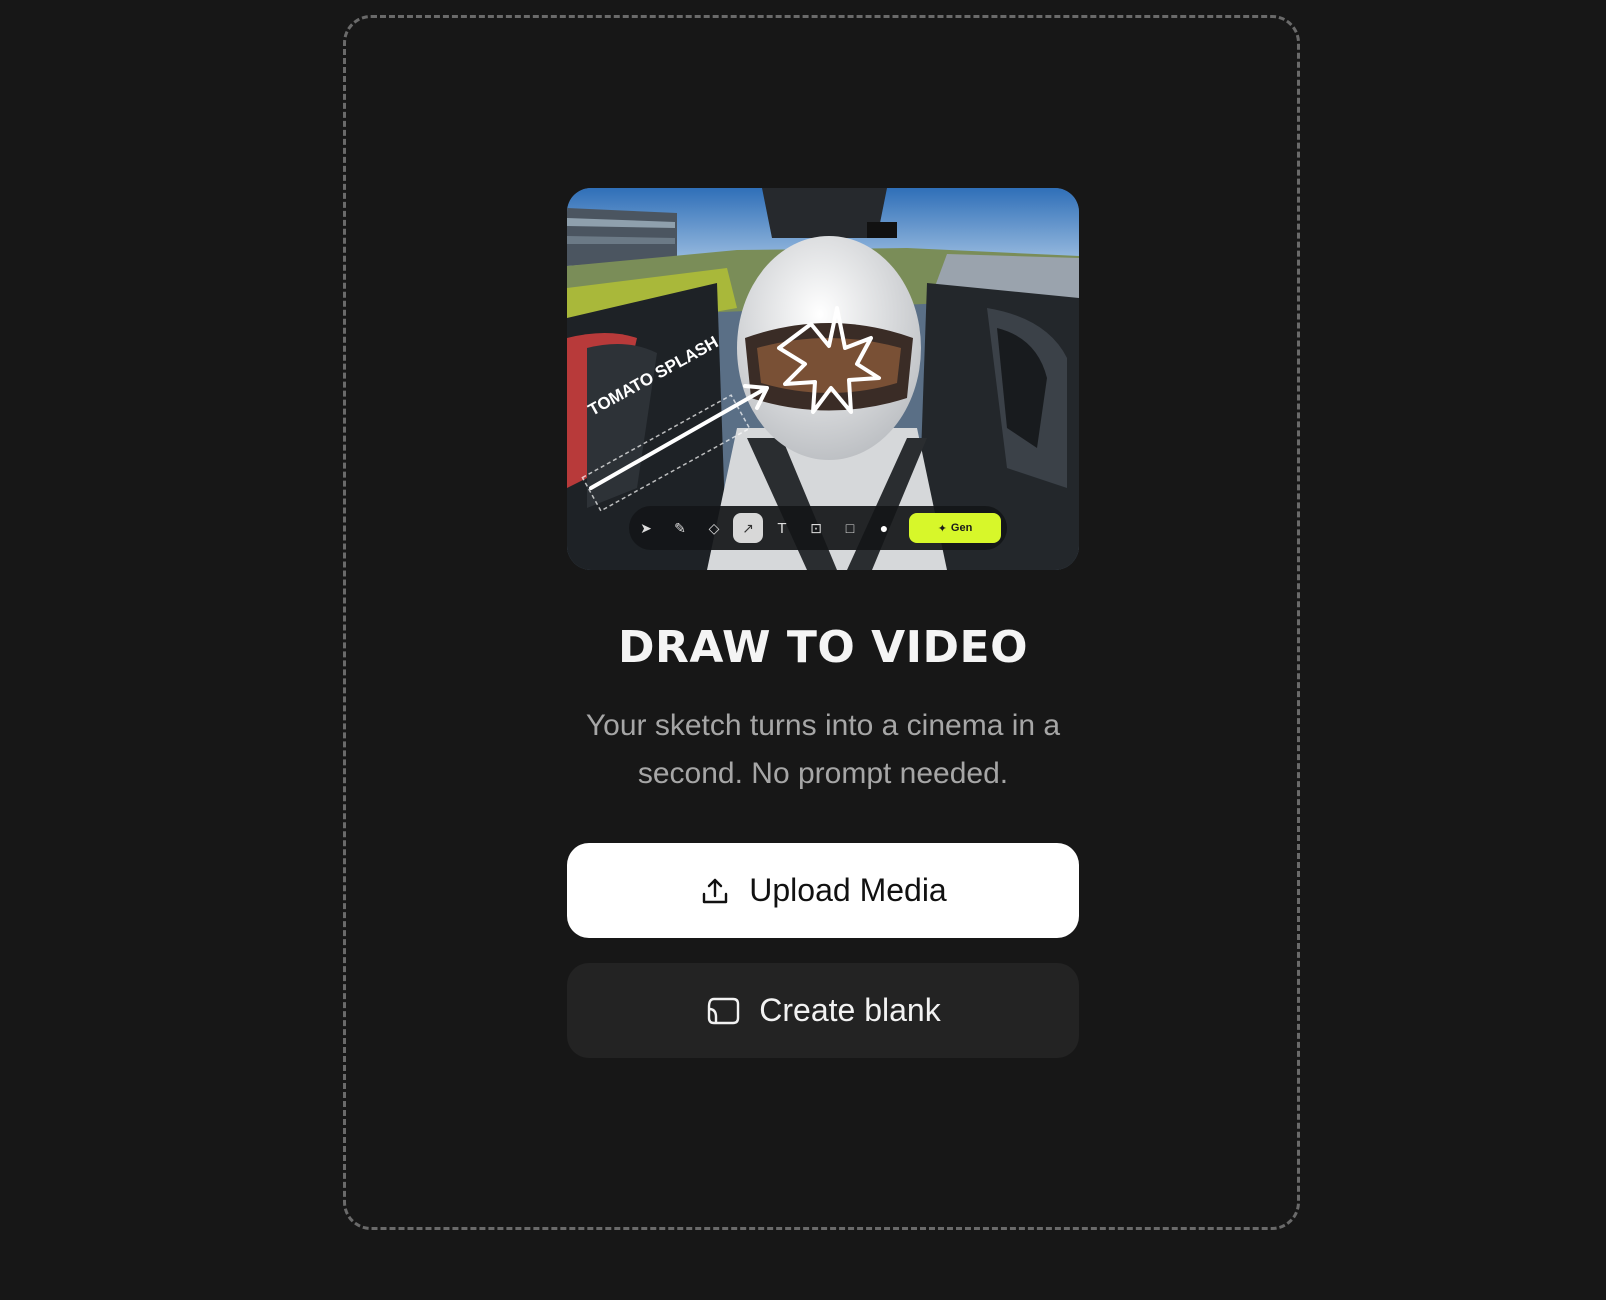  What do you see at coordinates (646, 527) in the screenshot?
I see `cursor-icon: ➤` at bounding box center [646, 527].